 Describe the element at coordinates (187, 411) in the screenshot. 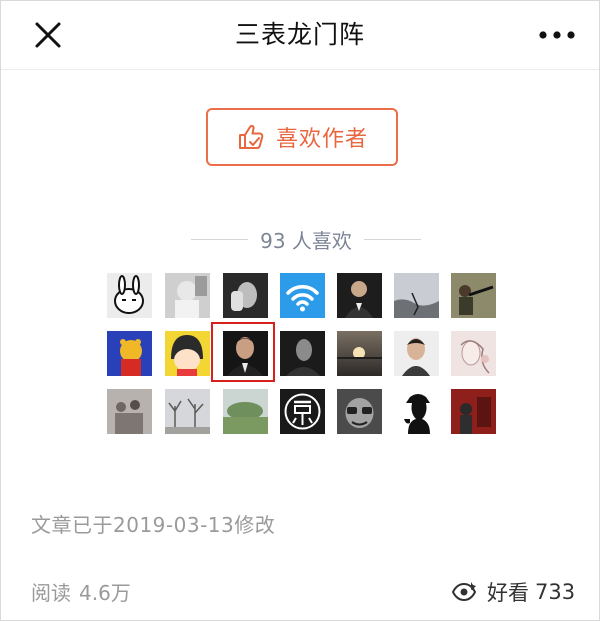

I see `avatar-trees` at that location.